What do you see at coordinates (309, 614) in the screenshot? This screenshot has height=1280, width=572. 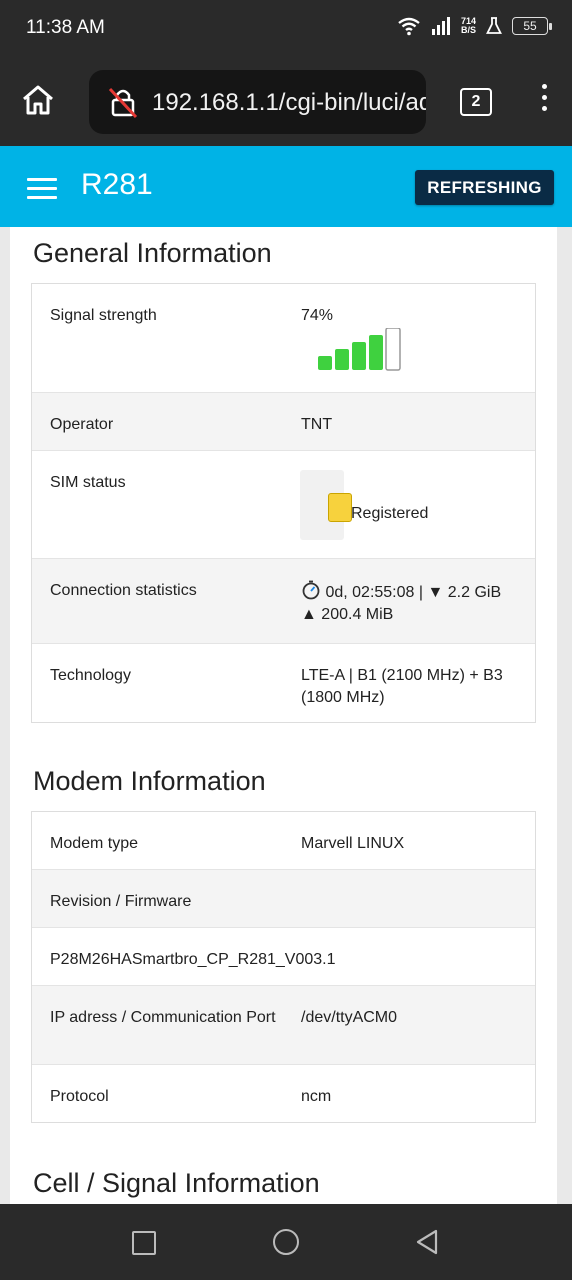 I see `up-triangle-icon: ▲` at bounding box center [309, 614].